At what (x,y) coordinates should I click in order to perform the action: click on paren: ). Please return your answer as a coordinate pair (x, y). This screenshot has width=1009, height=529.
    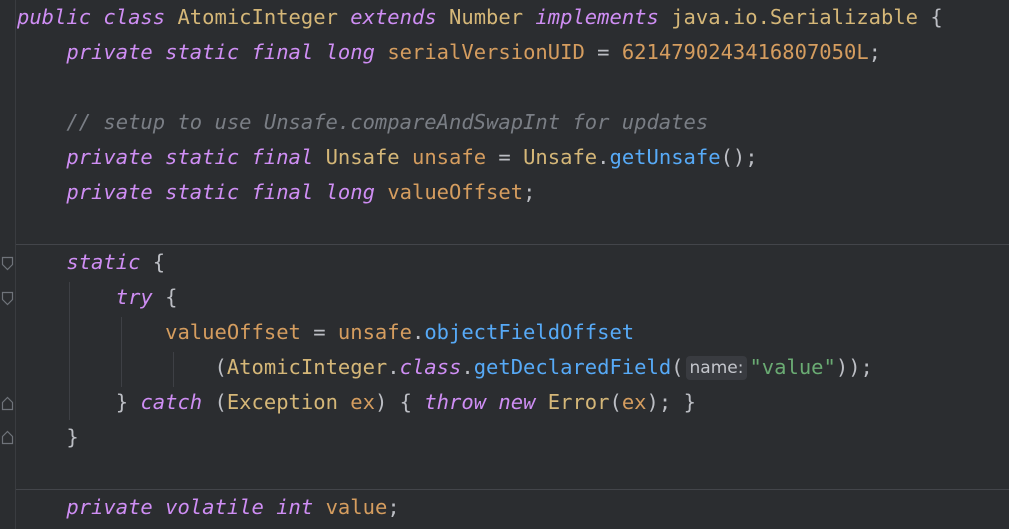
    Looking at the image, I should click on (381, 402).